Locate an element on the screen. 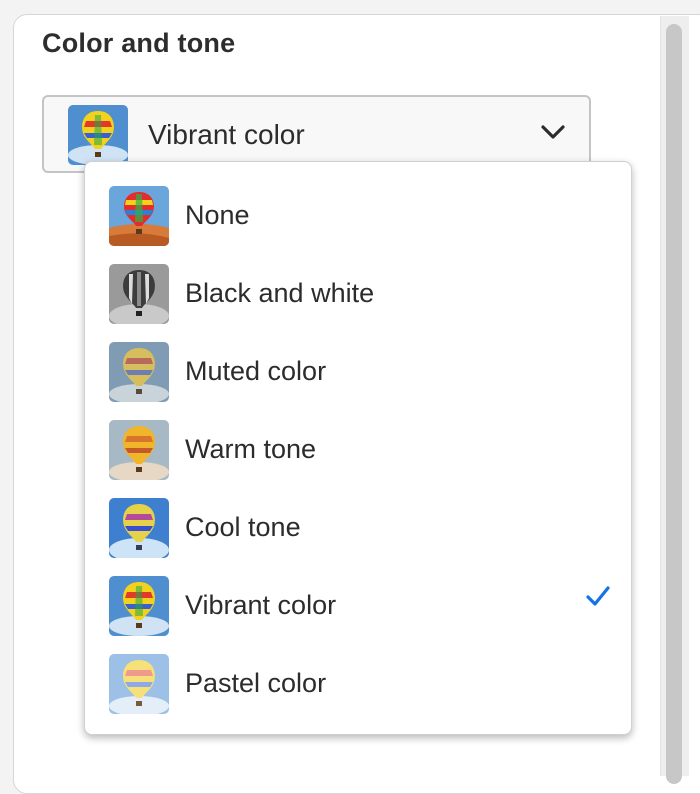 The image size is (700, 794). scrollbar-thumb is located at coordinates (674, 404).